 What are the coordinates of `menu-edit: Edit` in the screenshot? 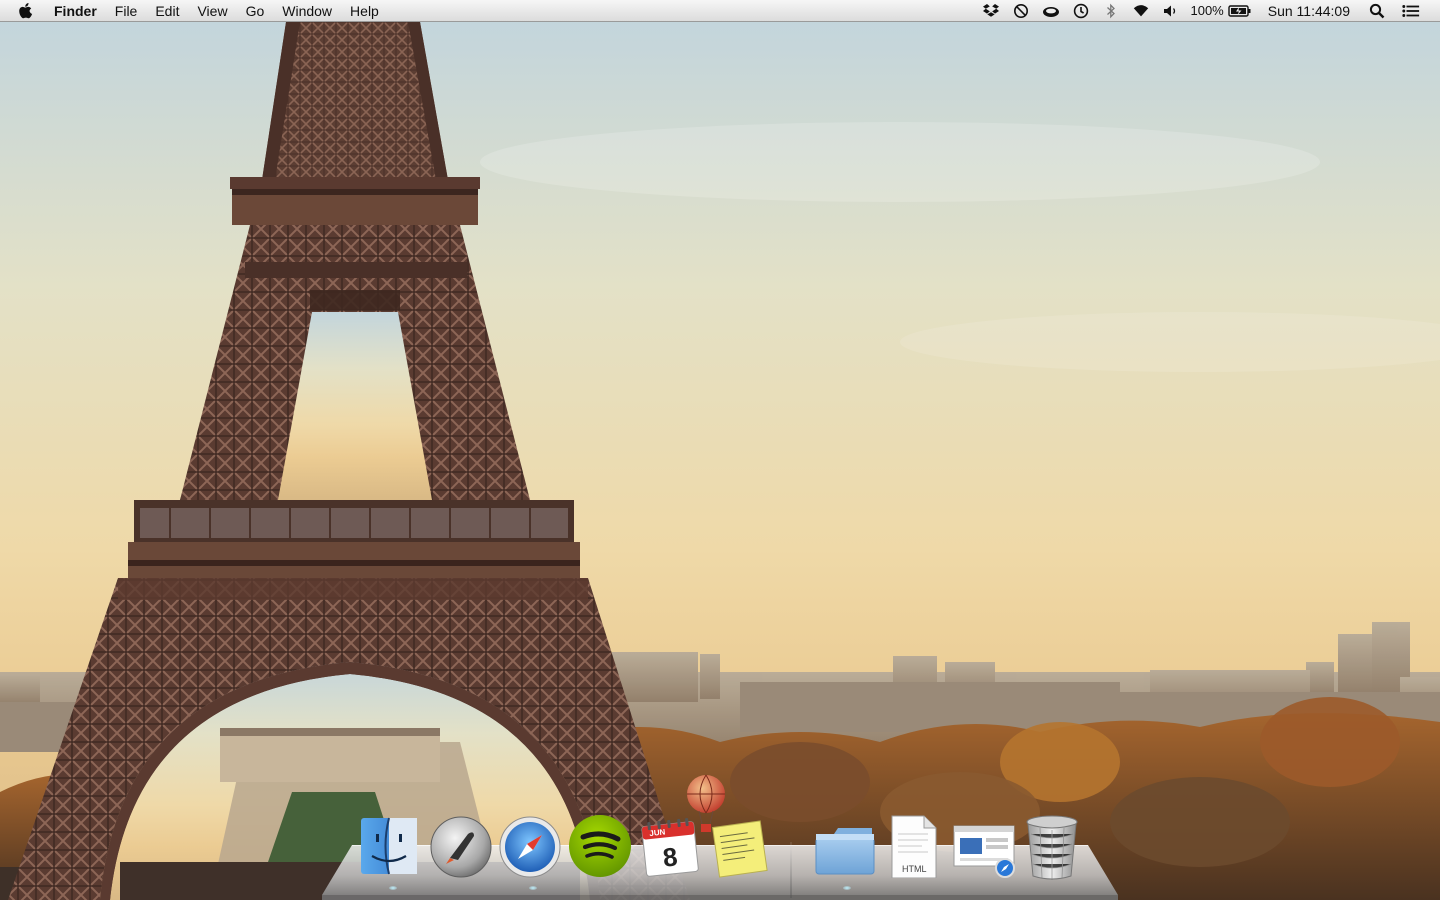 It's located at (167, 11).